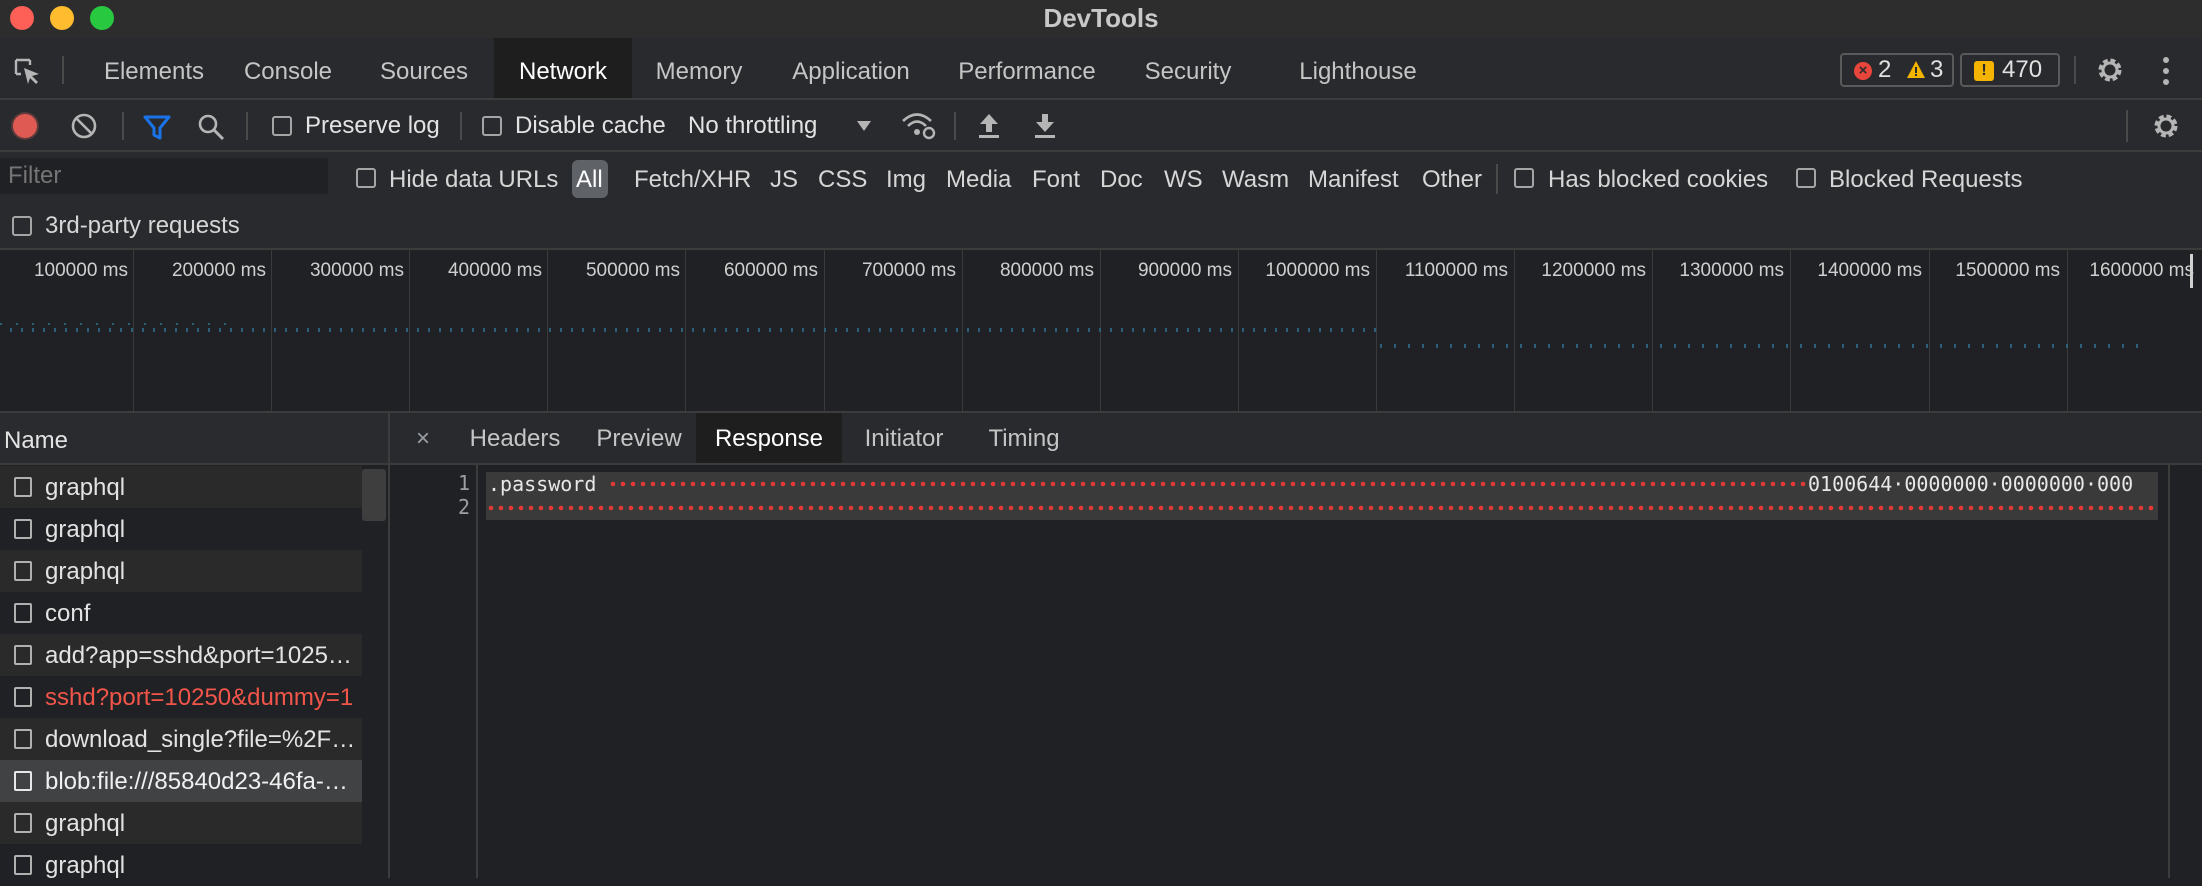 This screenshot has width=2202, height=886. Describe the element at coordinates (1937, 69) in the screenshot. I see `warning-count: 3` at that location.